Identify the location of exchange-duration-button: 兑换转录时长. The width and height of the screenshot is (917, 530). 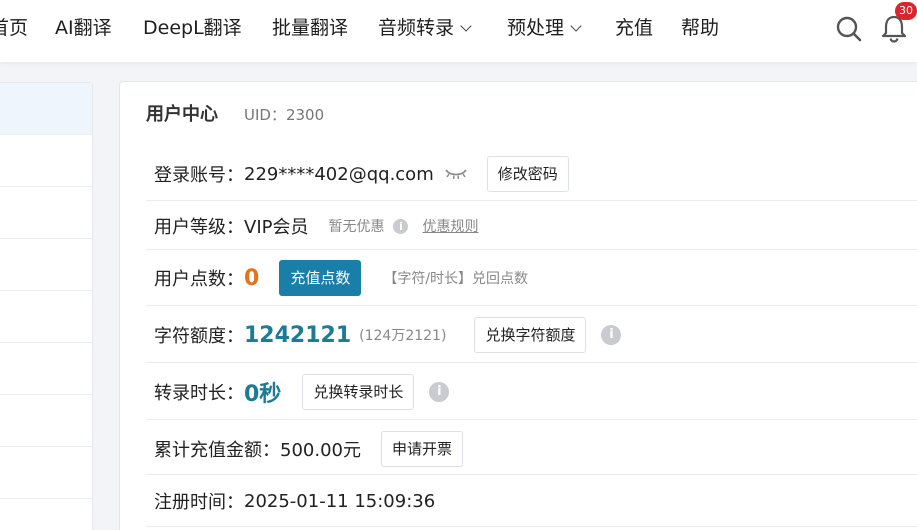
(358, 392).